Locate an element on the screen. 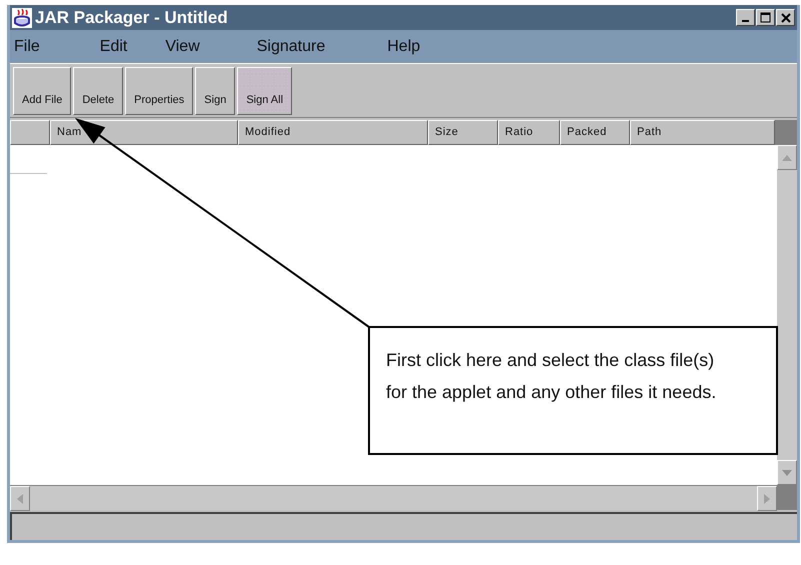  close-button is located at coordinates (785, 17).